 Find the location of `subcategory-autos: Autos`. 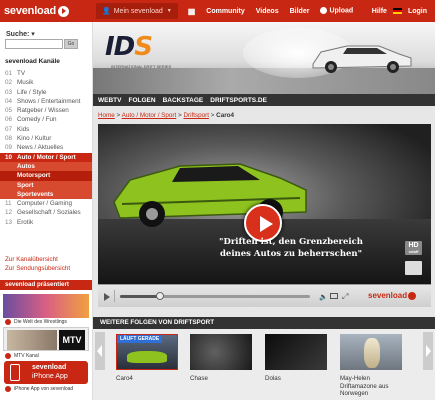

subcategory-autos: Autos is located at coordinates (46, 166).